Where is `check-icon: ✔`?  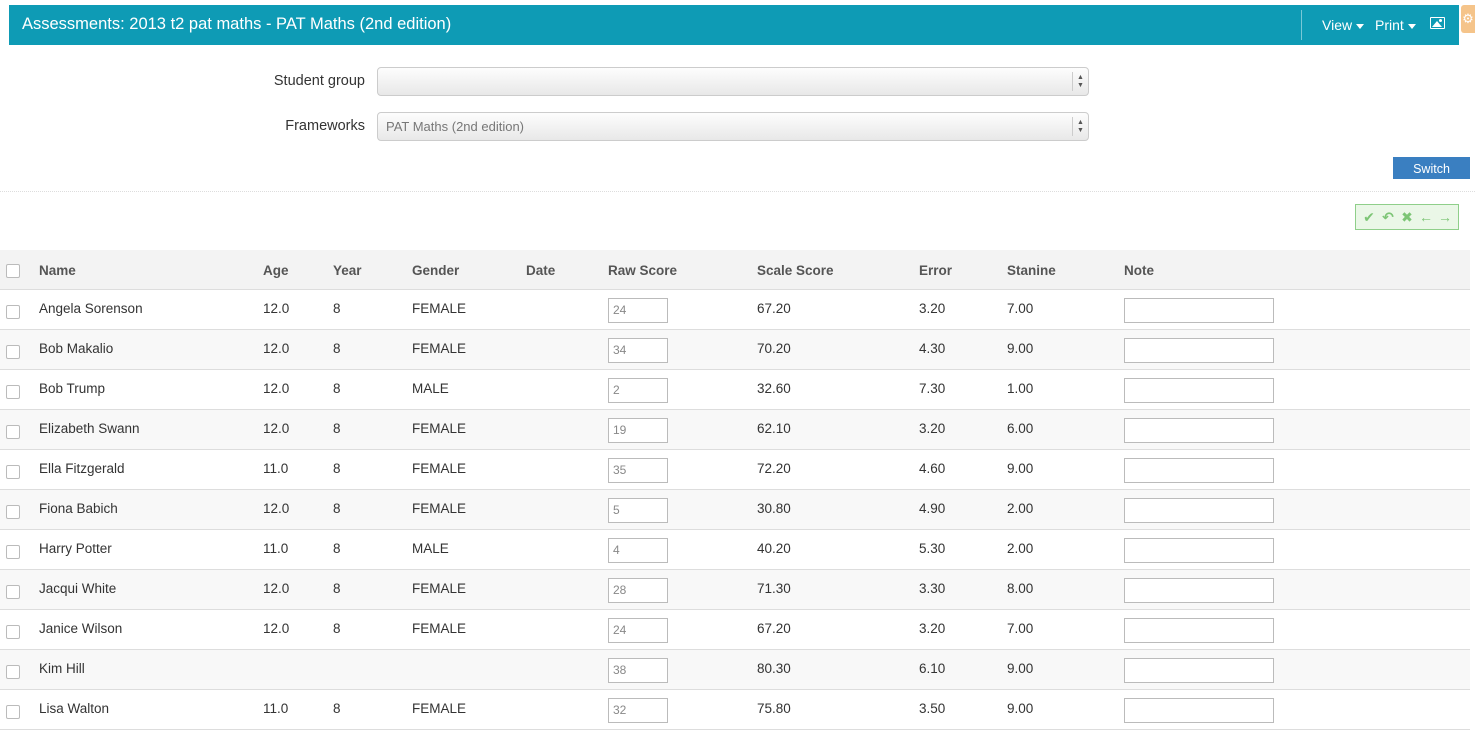
check-icon: ✔ is located at coordinates (1369, 217).